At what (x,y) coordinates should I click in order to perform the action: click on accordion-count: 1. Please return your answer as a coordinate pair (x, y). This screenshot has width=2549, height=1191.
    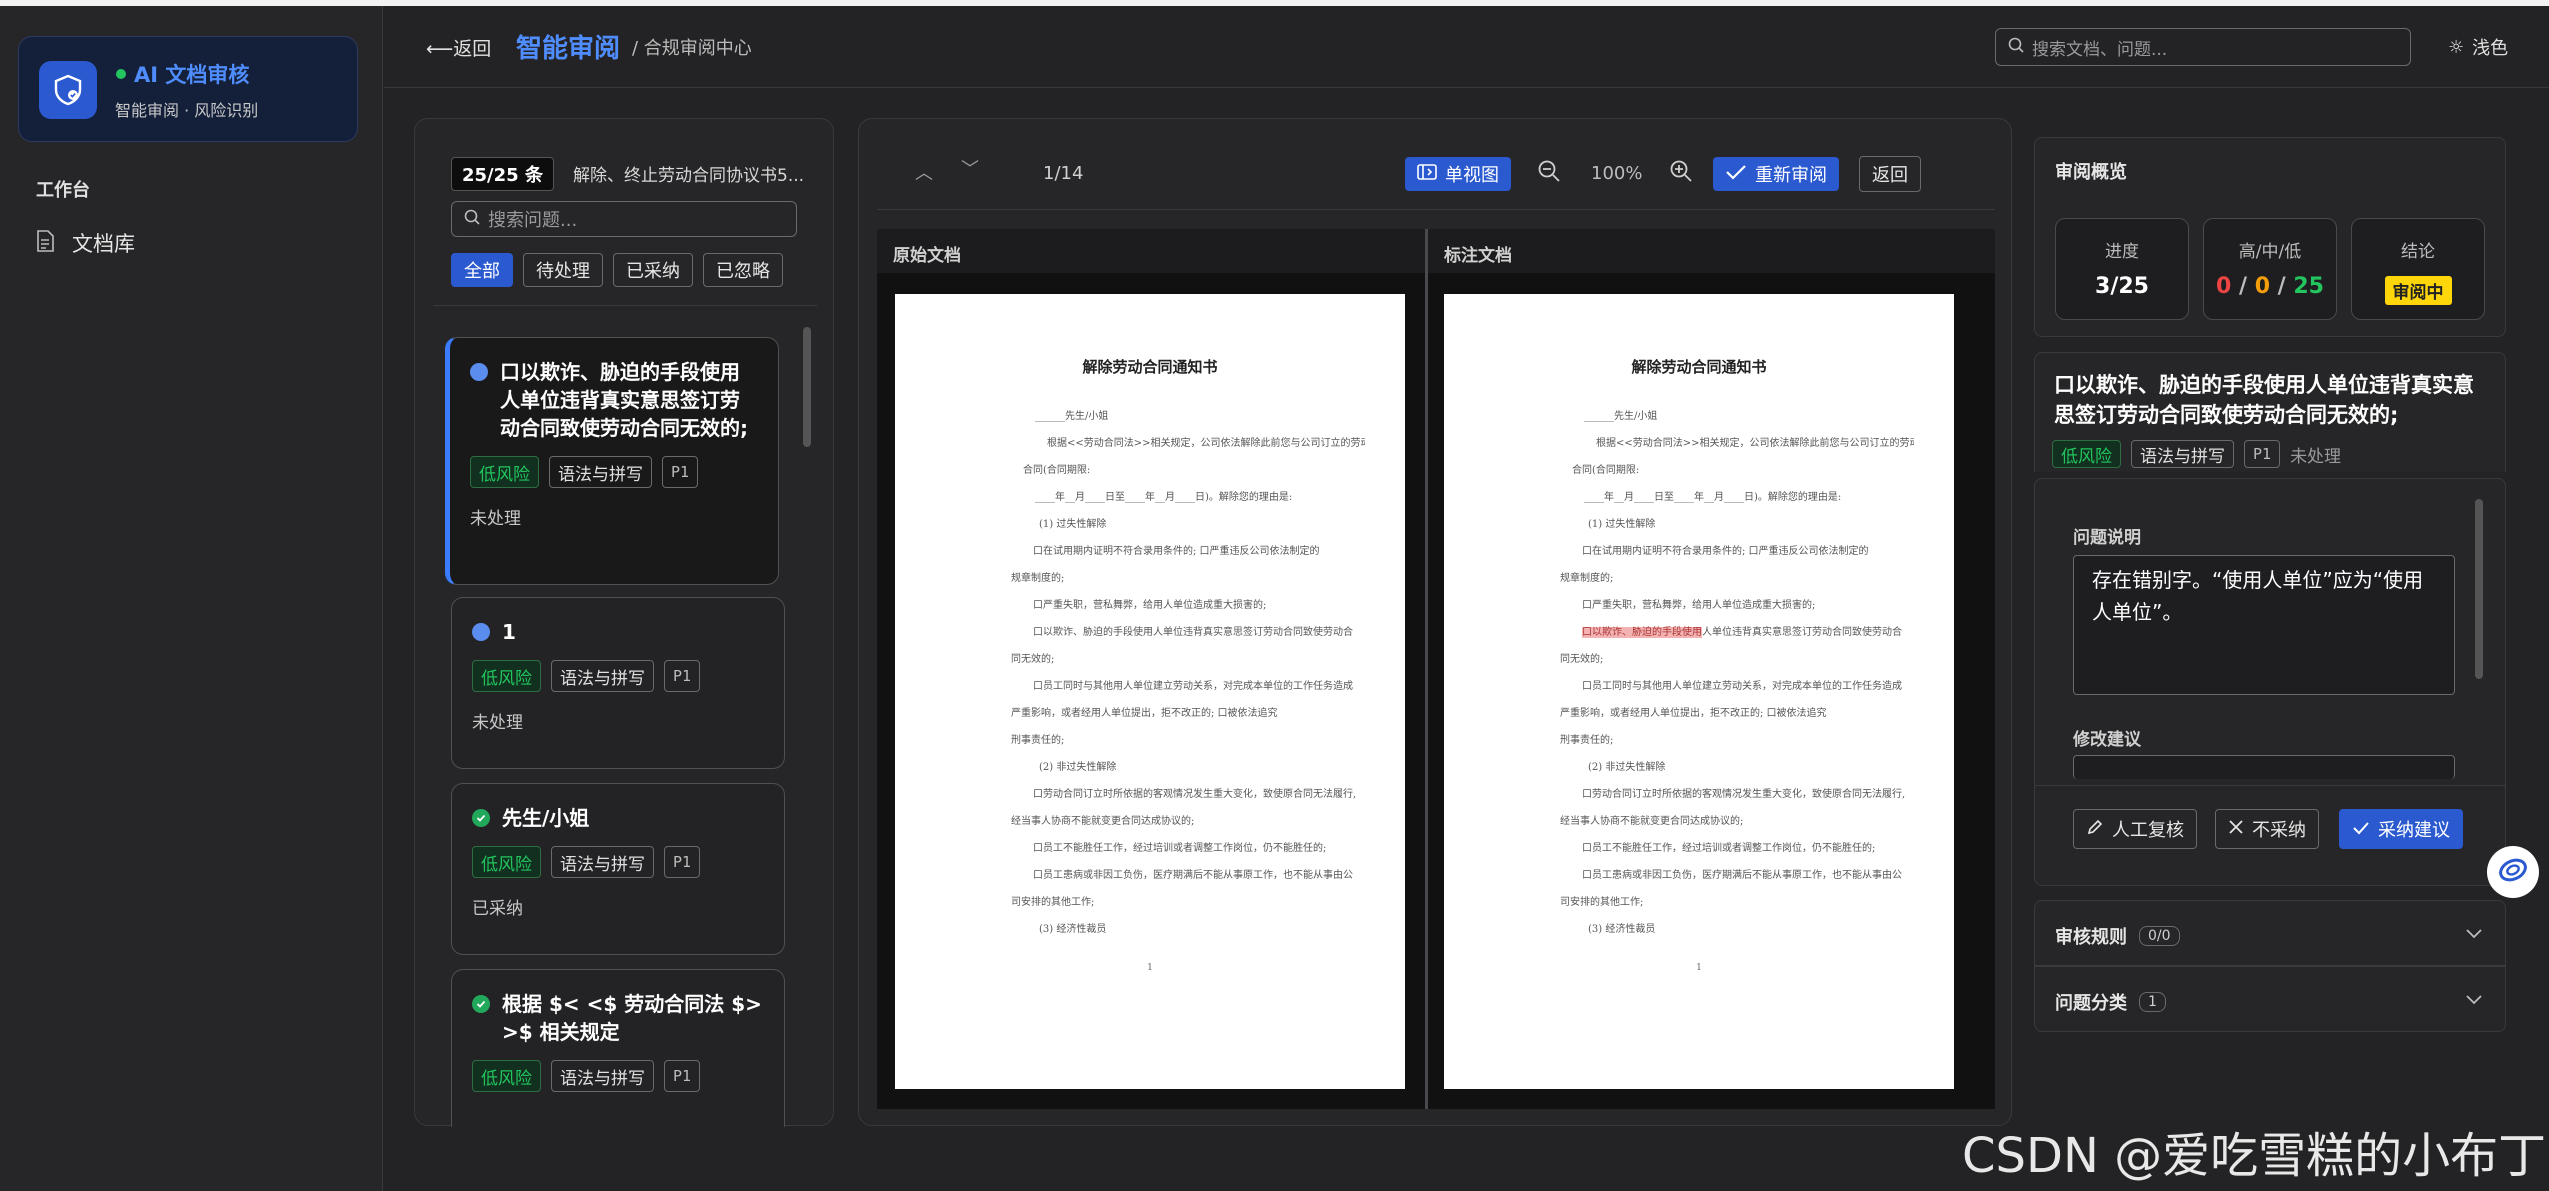
    Looking at the image, I should click on (2152, 1002).